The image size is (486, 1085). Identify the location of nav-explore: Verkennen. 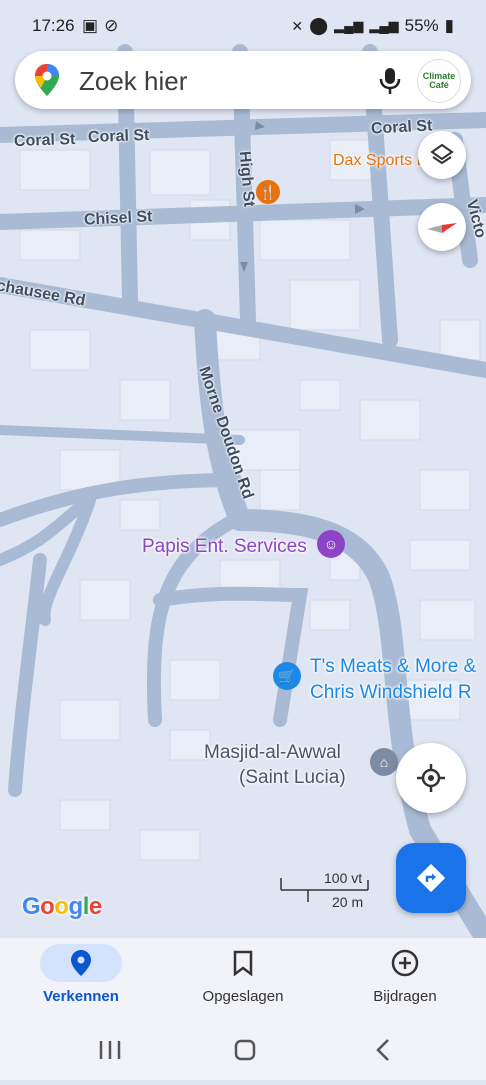
(81, 979).